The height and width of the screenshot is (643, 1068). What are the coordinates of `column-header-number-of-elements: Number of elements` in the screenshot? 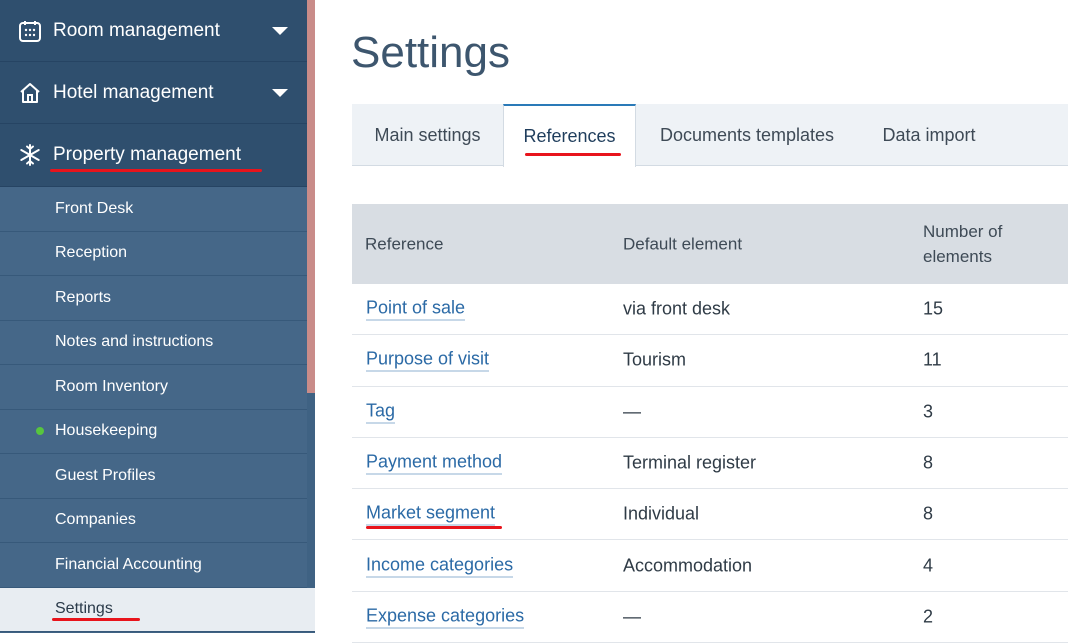 It's located at (962, 244).